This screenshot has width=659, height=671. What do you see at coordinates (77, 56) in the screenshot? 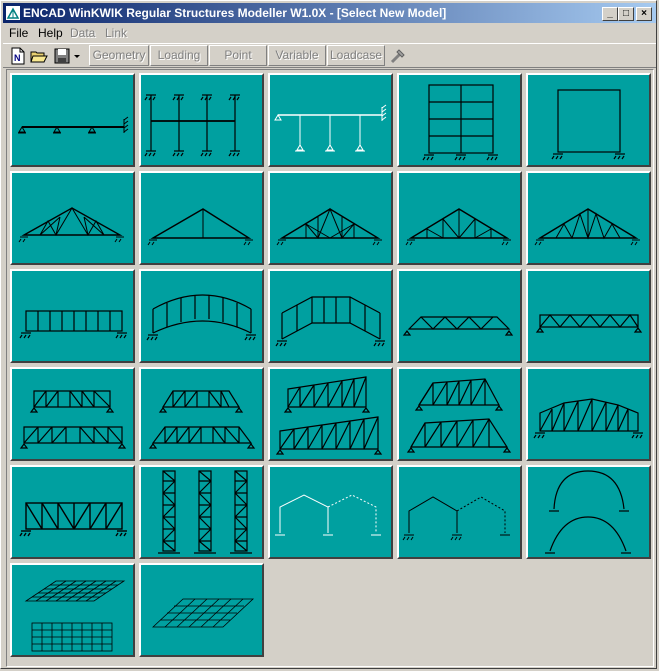
I see `dropdown-arrow-icon` at bounding box center [77, 56].